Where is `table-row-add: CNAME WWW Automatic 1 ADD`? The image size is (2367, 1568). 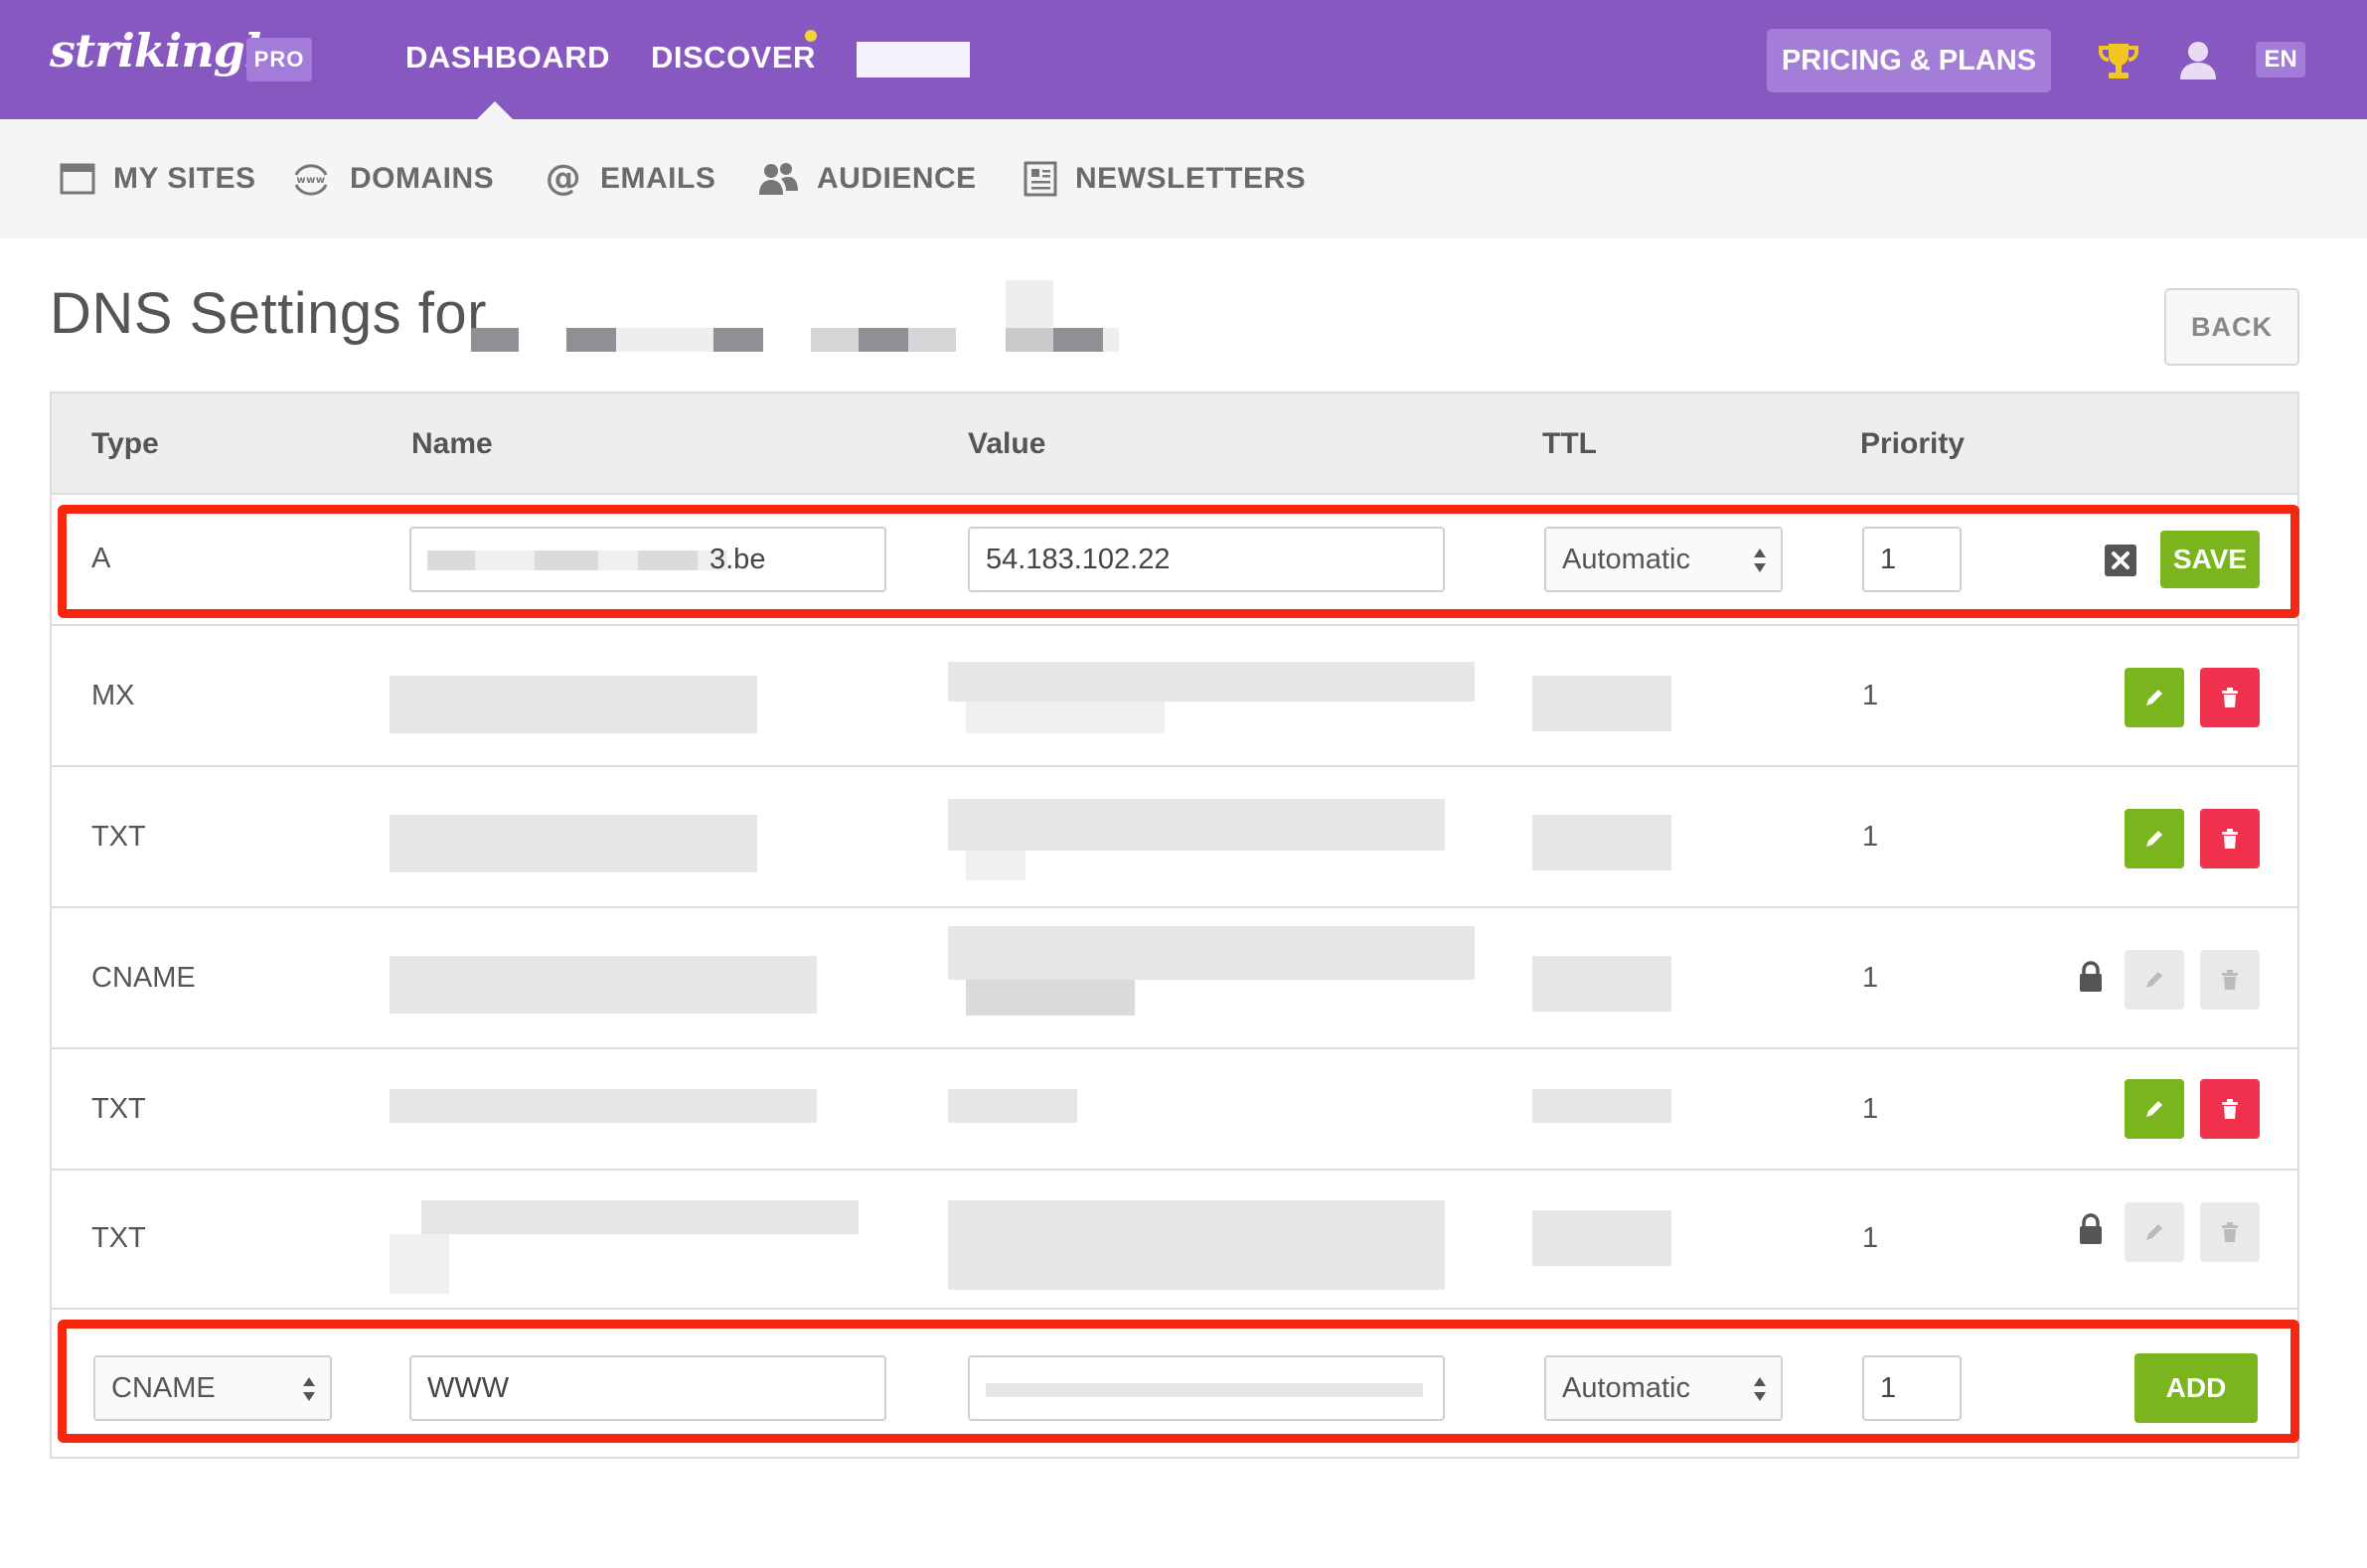
table-row-add: CNAME WWW Automatic 1 ADD is located at coordinates (1174, 1384).